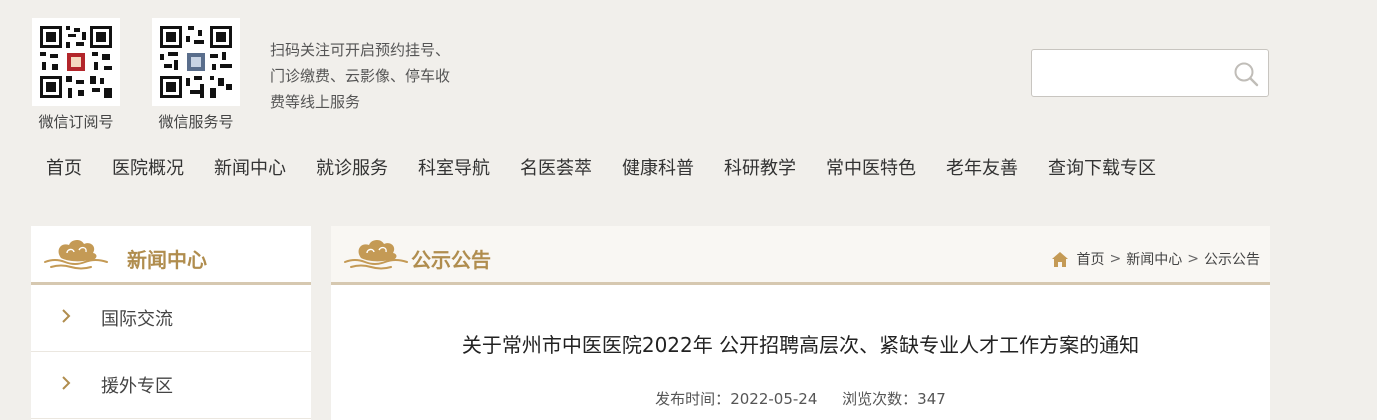 The height and width of the screenshot is (420, 1377). Describe the element at coordinates (760, 169) in the screenshot. I see `nav-item-research-teaching: 科研教学` at that location.